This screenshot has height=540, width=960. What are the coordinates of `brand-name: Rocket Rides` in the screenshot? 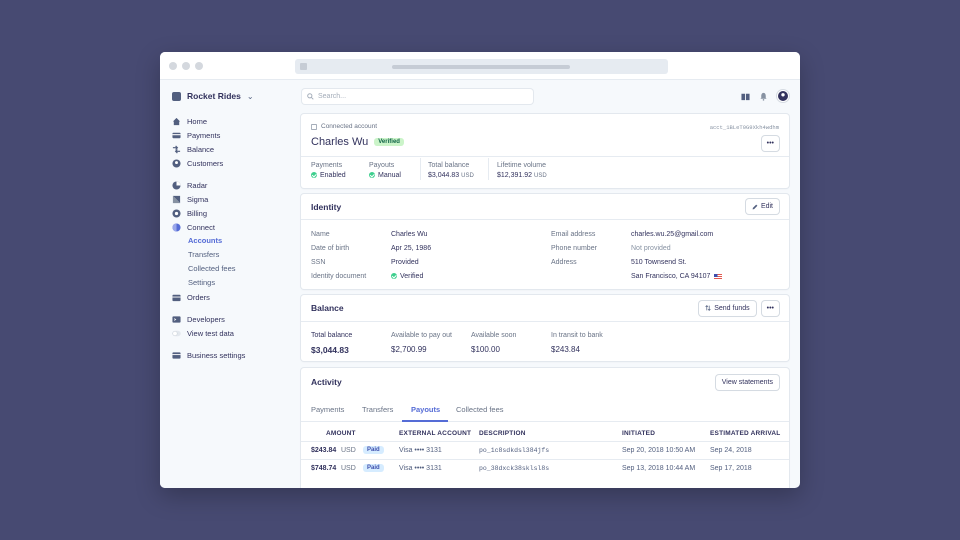 It's located at (214, 96).